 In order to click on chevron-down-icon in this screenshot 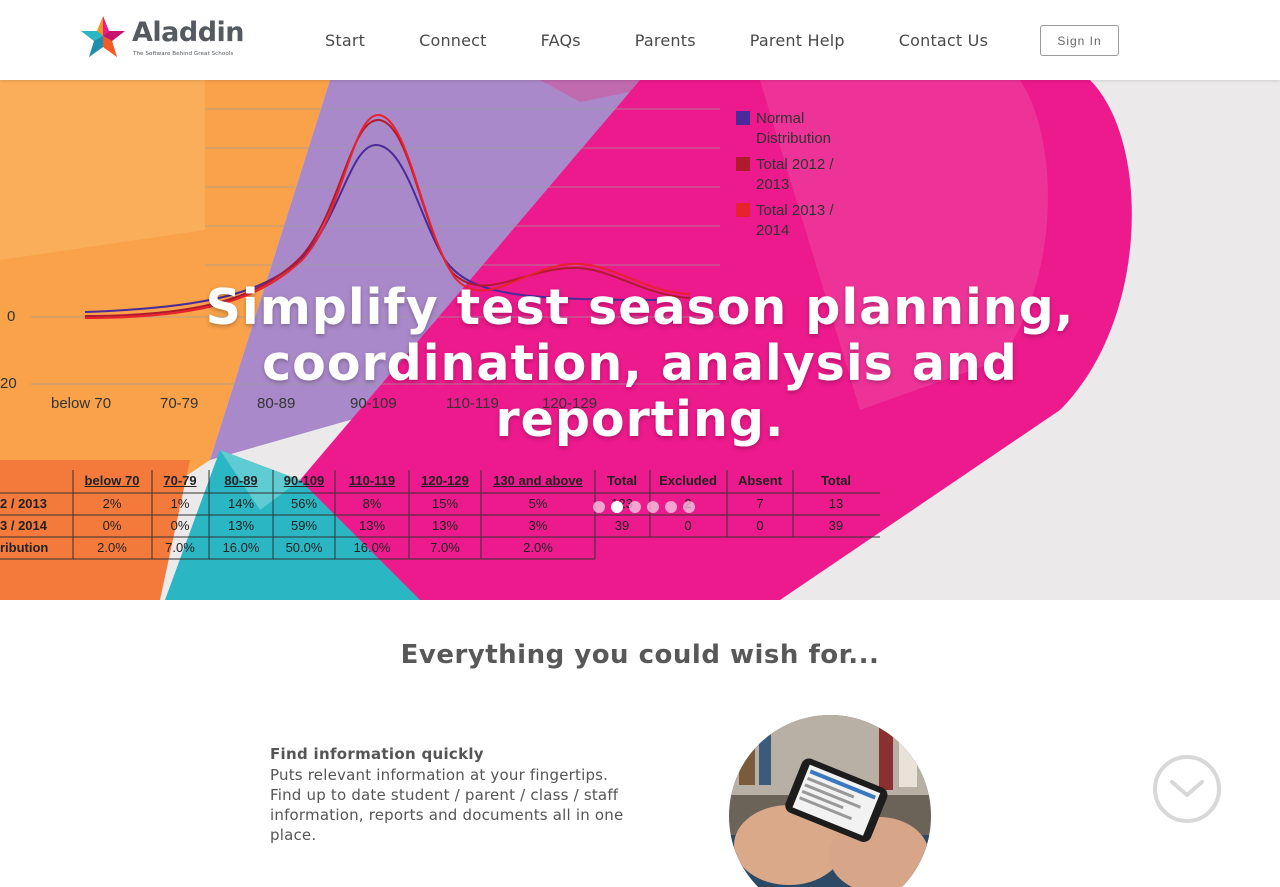, I will do `click(1187, 788)`.